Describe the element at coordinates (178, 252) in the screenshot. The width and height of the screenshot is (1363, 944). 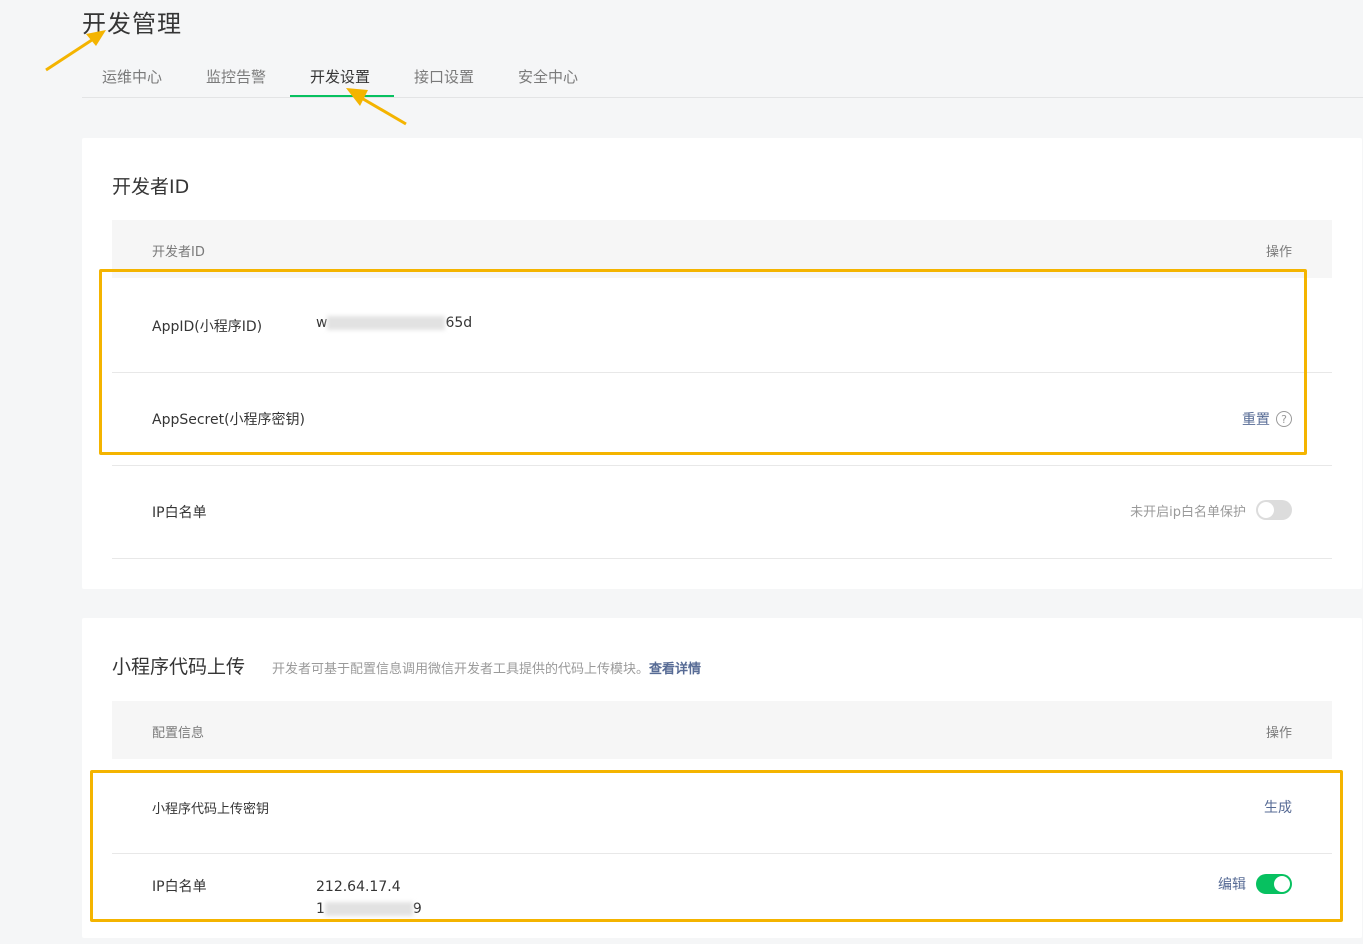
I see `header-developer-id: 开发者ID` at that location.